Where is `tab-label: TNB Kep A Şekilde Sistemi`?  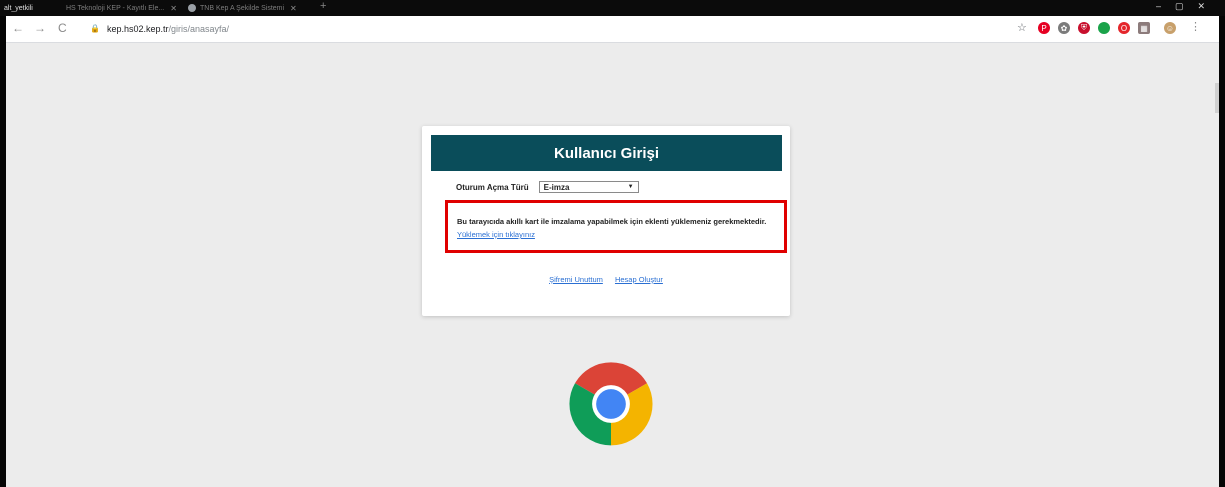 tab-label: TNB Kep A Şekilde Sistemi is located at coordinates (242, 8).